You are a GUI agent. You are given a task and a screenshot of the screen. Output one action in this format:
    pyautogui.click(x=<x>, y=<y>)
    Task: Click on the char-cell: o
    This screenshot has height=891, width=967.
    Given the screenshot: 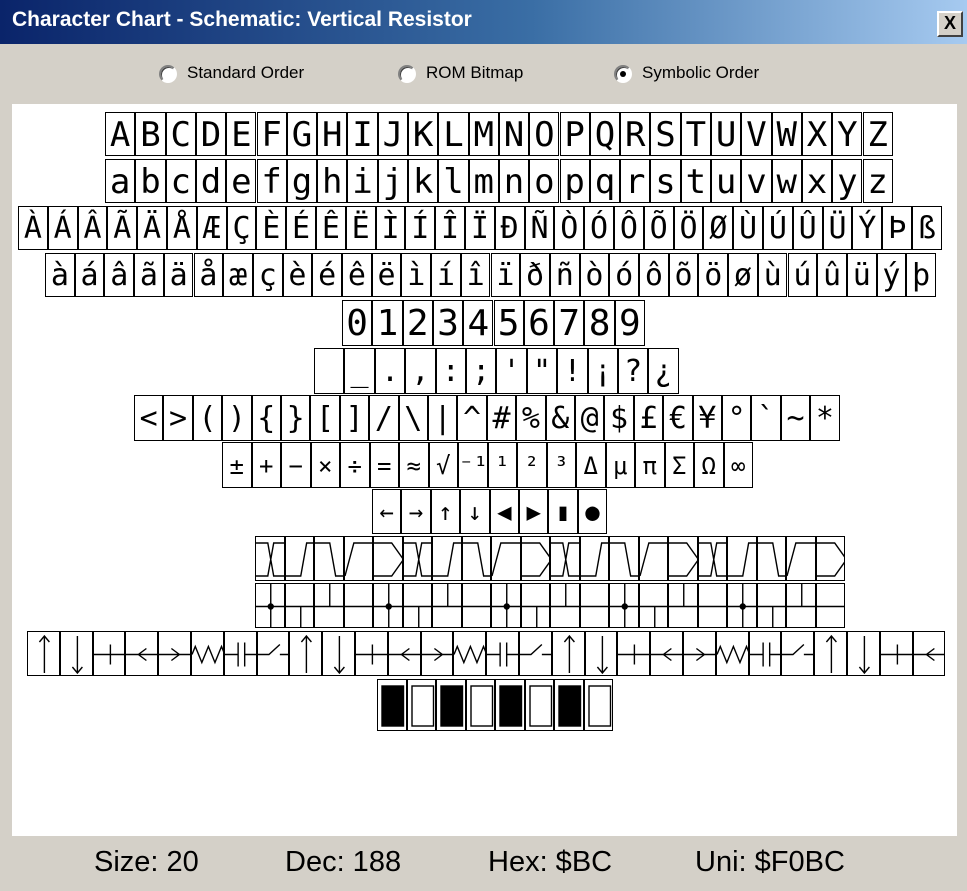 What is the action you would take?
    pyautogui.click(x=544, y=181)
    